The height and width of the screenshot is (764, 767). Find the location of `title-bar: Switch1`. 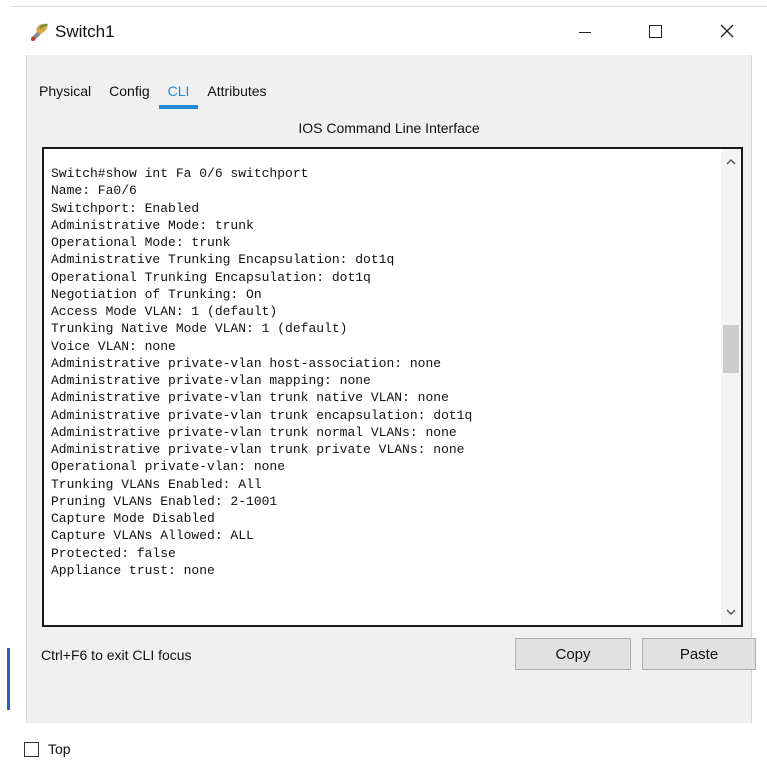

title-bar: Switch1 is located at coordinates (388, 31).